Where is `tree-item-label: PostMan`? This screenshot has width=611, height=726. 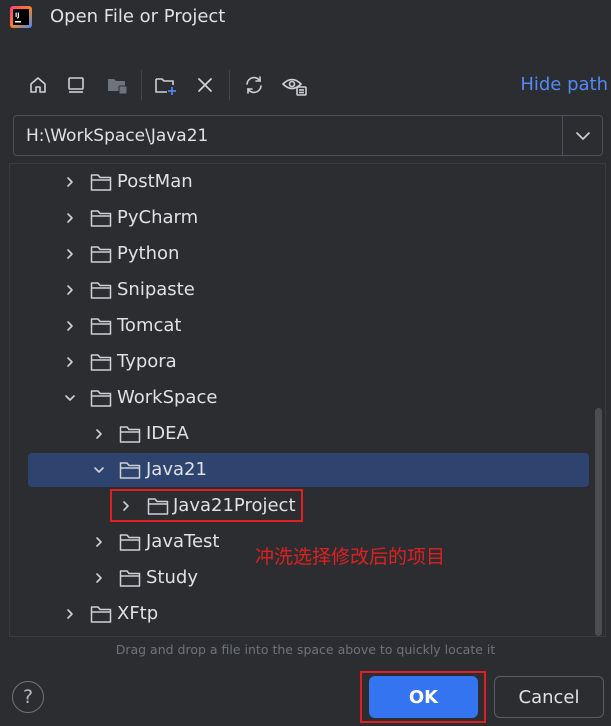 tree-item-label: PostMan is located at coordinates (155, 181).